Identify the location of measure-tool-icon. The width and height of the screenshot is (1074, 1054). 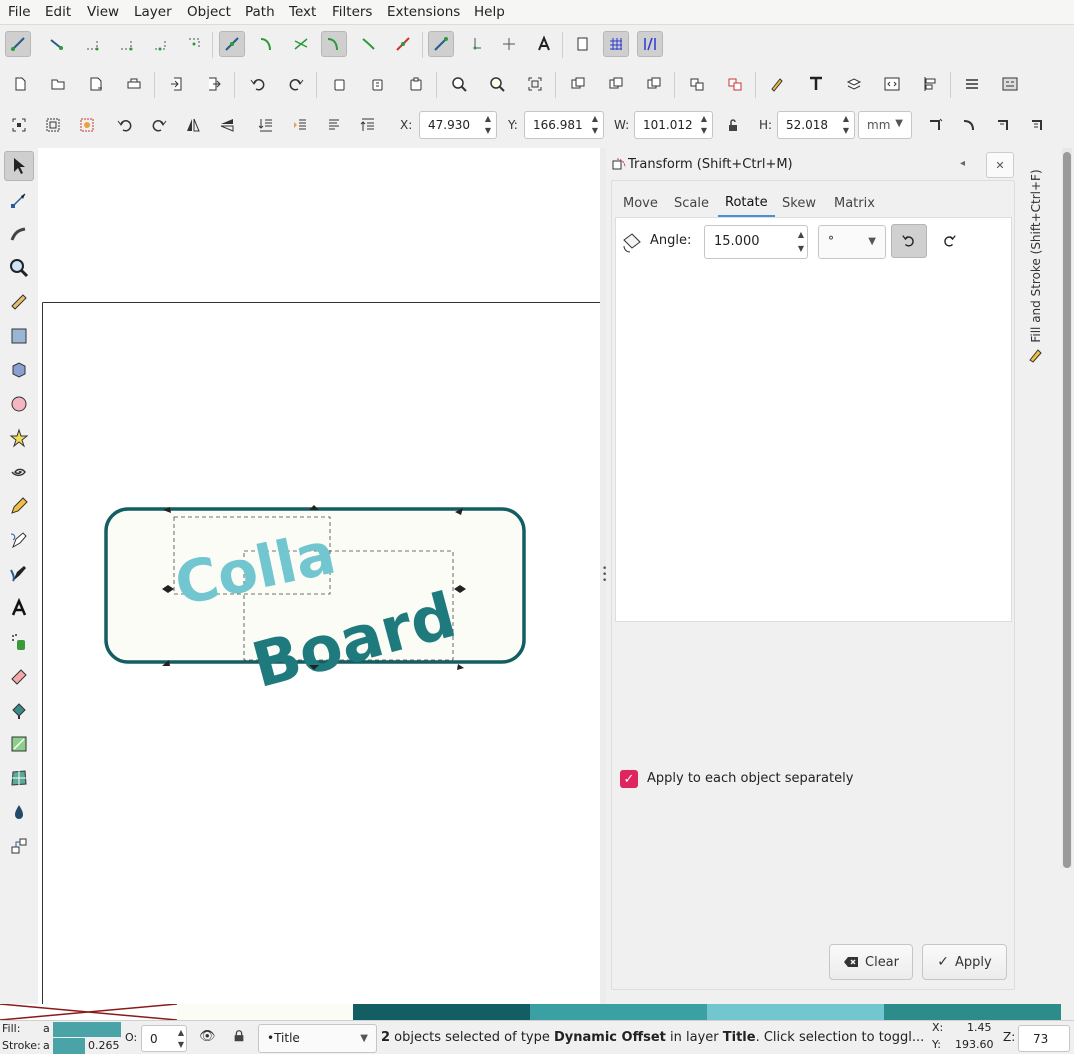
(19, 302).